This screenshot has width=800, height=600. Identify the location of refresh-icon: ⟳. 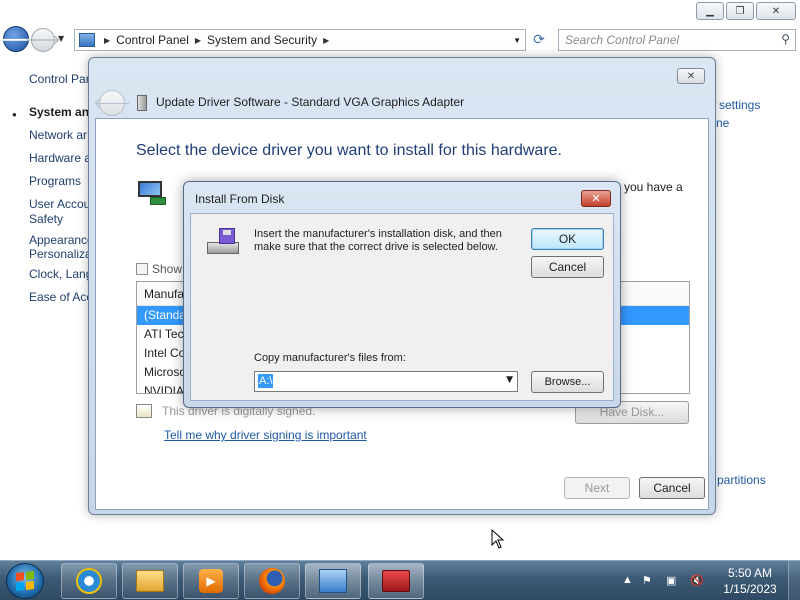
(539, 40).